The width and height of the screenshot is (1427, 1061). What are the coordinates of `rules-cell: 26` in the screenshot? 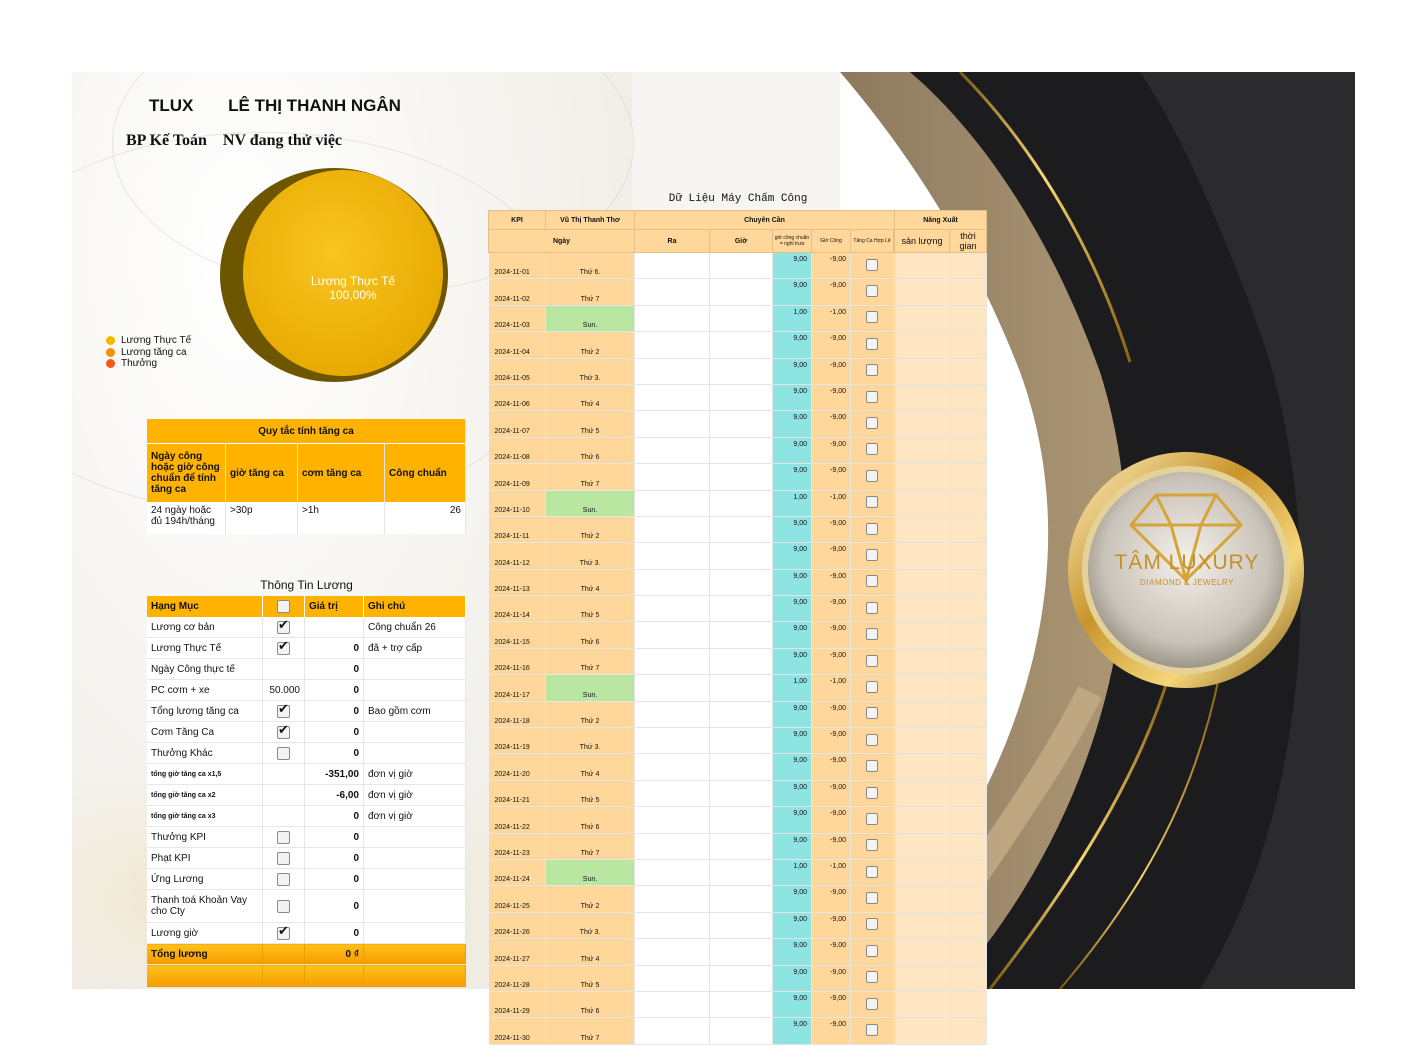 It's located at (425, 518).